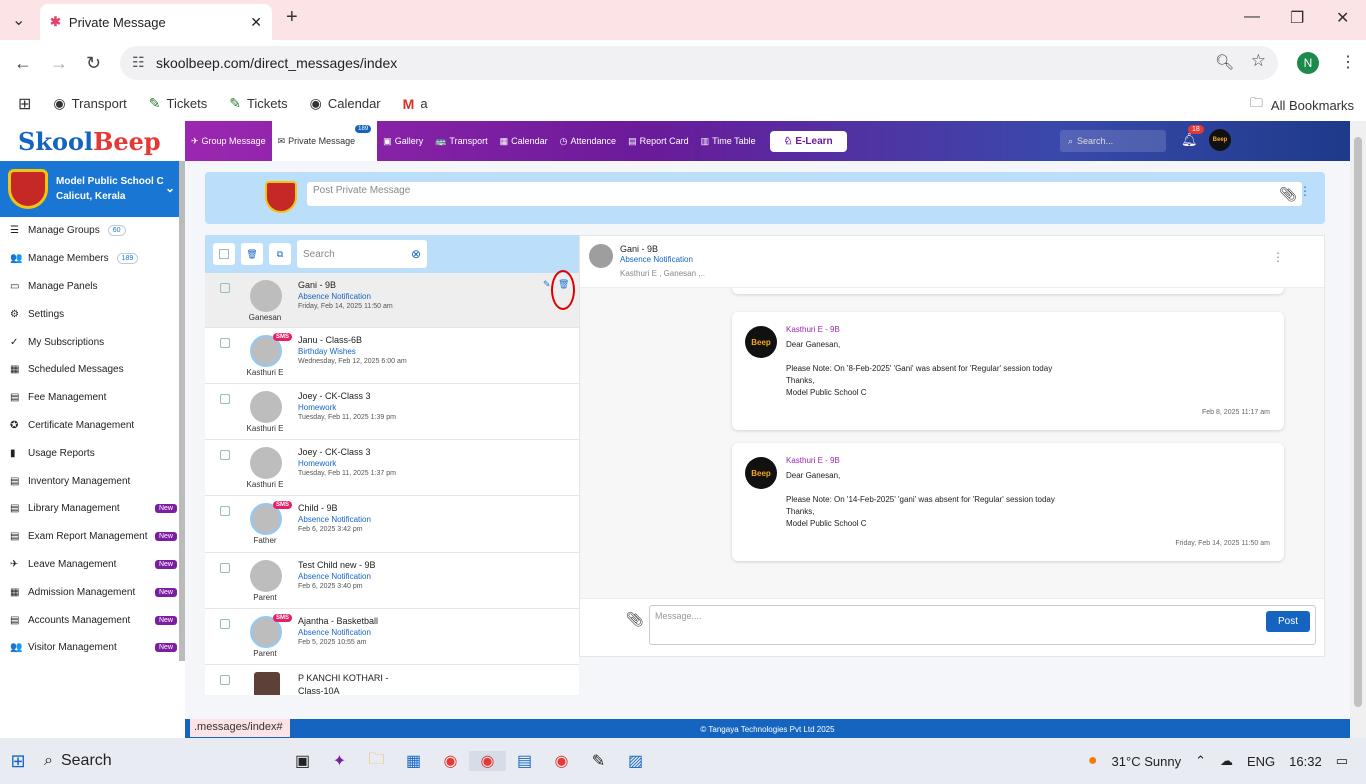  I want to click on elearn-button: ♘ E-Learn, so click(808, 141).